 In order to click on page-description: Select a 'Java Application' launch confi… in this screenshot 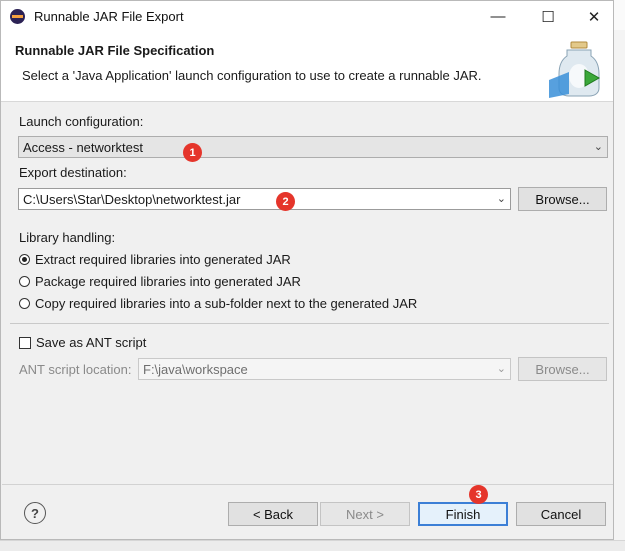, I will do `click(252, 75)`.